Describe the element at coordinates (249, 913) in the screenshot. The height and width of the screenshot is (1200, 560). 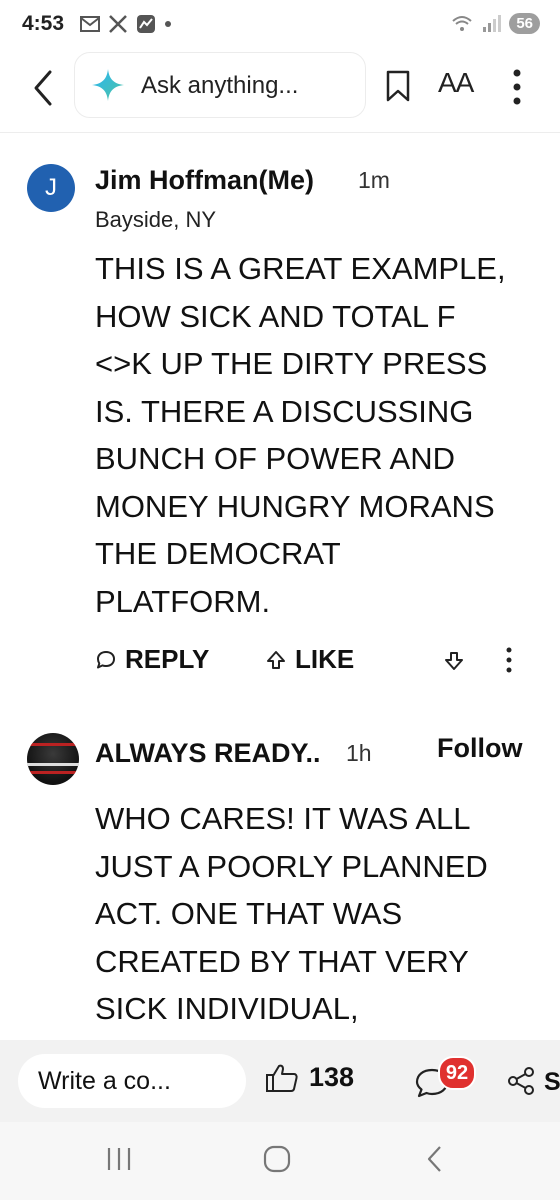
I see `comment-line: ACT. ONE THAT WAS` at that location.